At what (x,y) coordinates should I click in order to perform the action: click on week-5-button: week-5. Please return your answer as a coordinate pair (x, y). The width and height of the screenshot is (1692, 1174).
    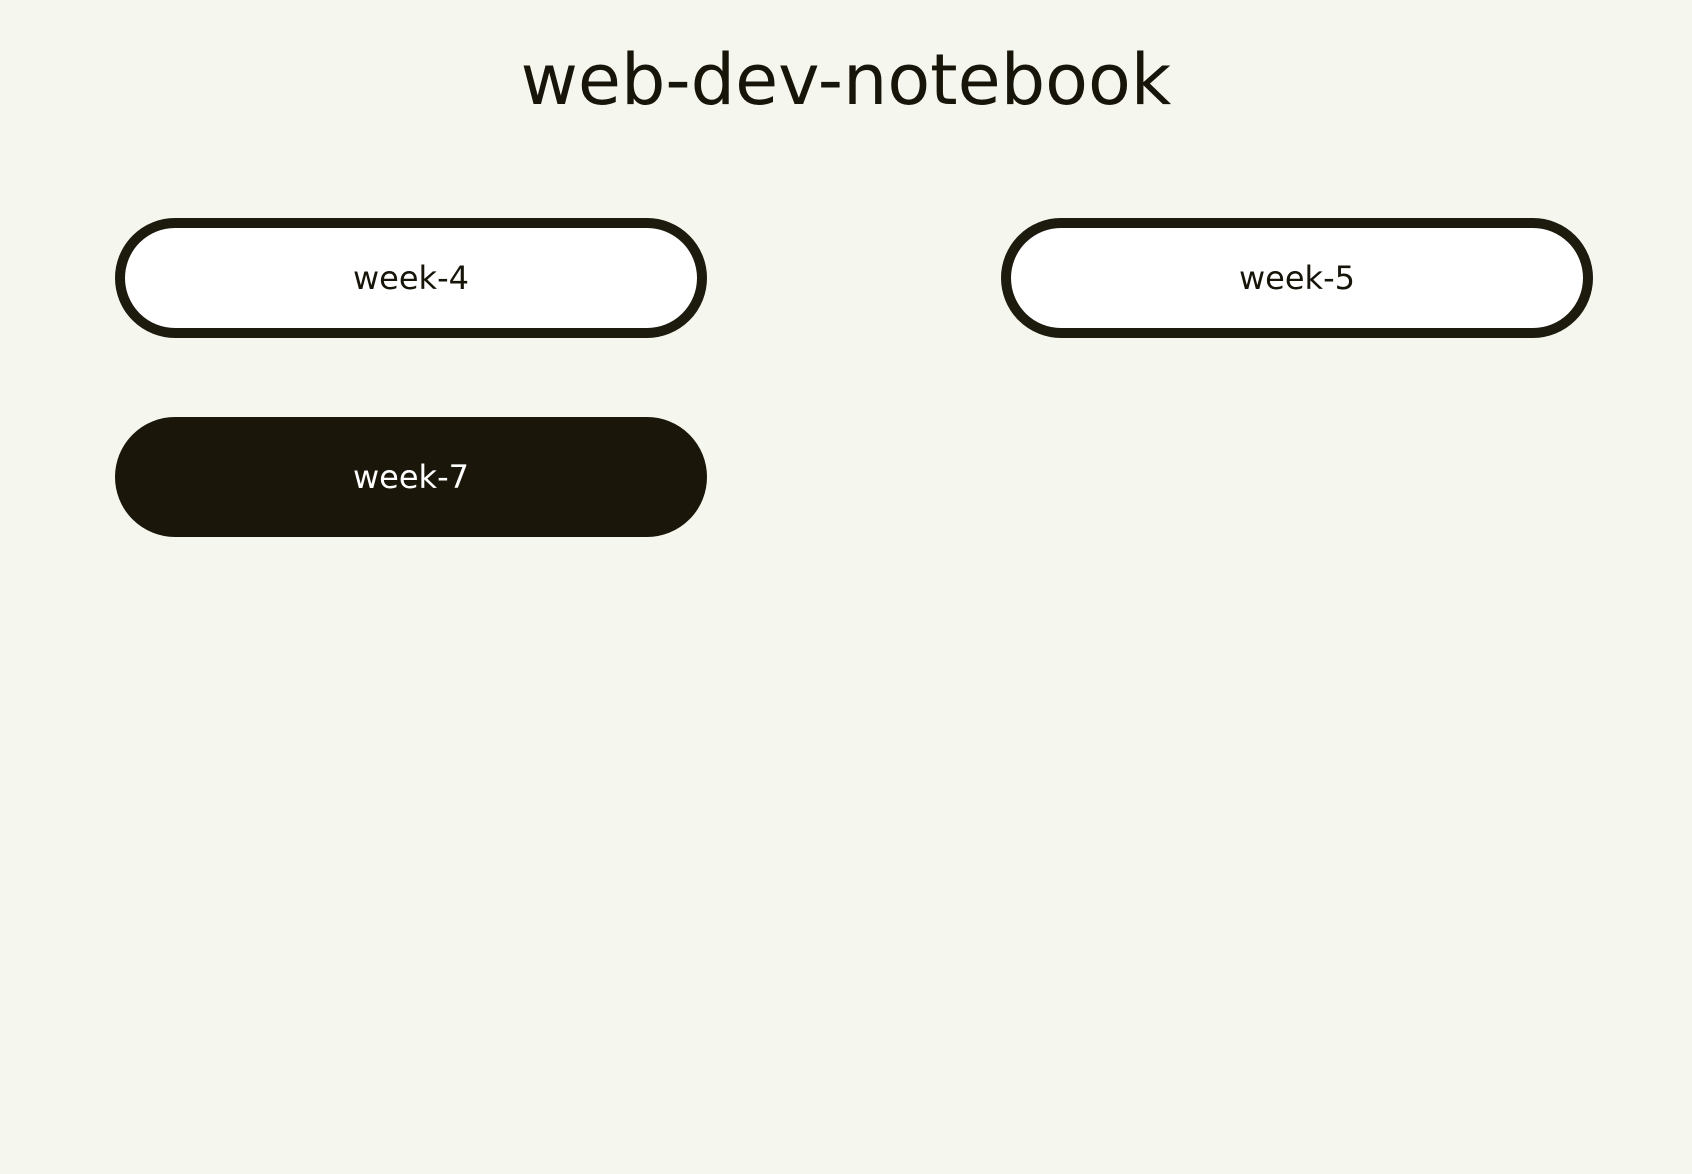
    Looking at the image, I should click on (1297, 278).